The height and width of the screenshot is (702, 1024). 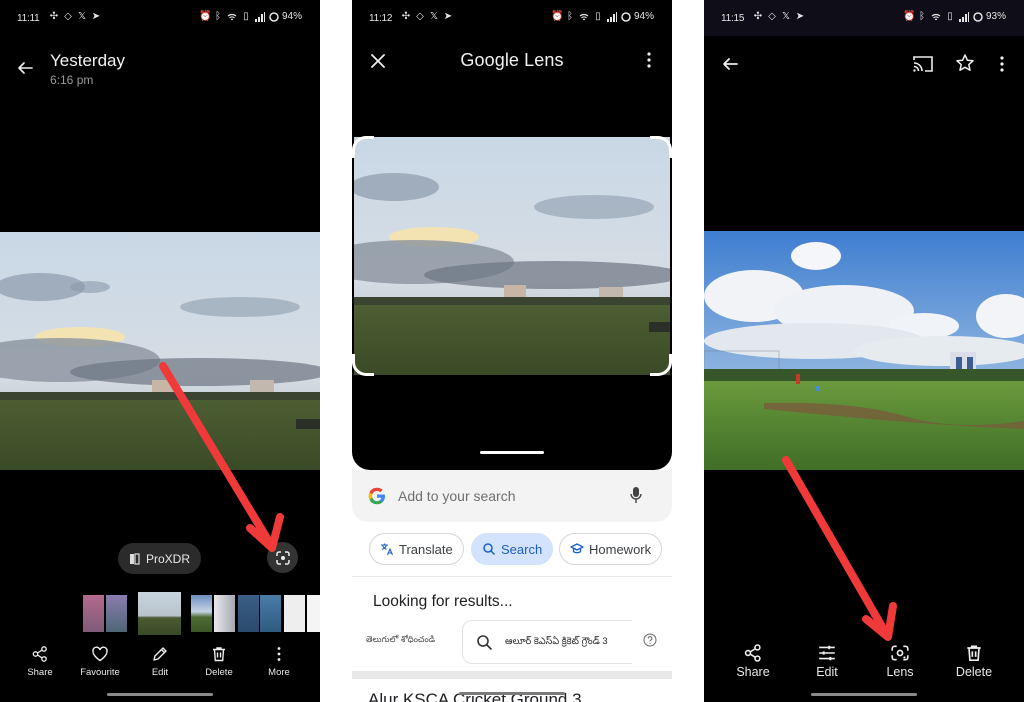 What do you see at coordinates (376, 496) in the screenshot?
I see `google-logo-icon` at bounding box center [376, 496].